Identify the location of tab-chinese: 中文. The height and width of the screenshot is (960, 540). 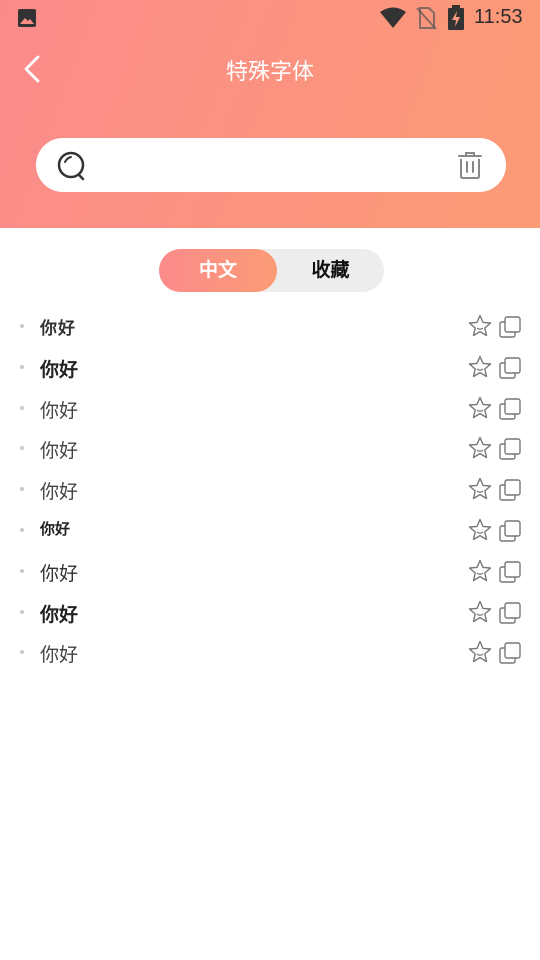
(218, 270).